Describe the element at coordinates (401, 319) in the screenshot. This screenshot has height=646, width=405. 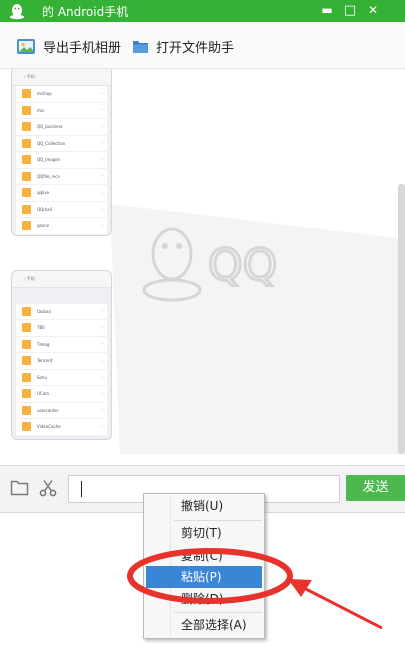
I see `chat-scrollbar` at that location.